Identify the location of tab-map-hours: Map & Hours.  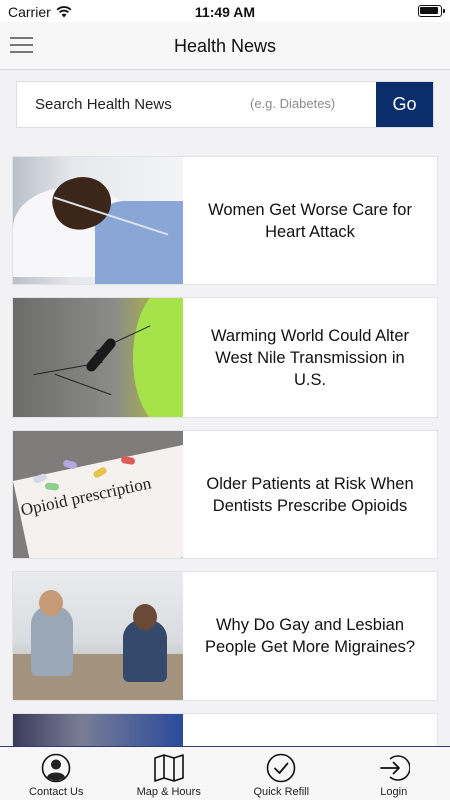
(169, 773).